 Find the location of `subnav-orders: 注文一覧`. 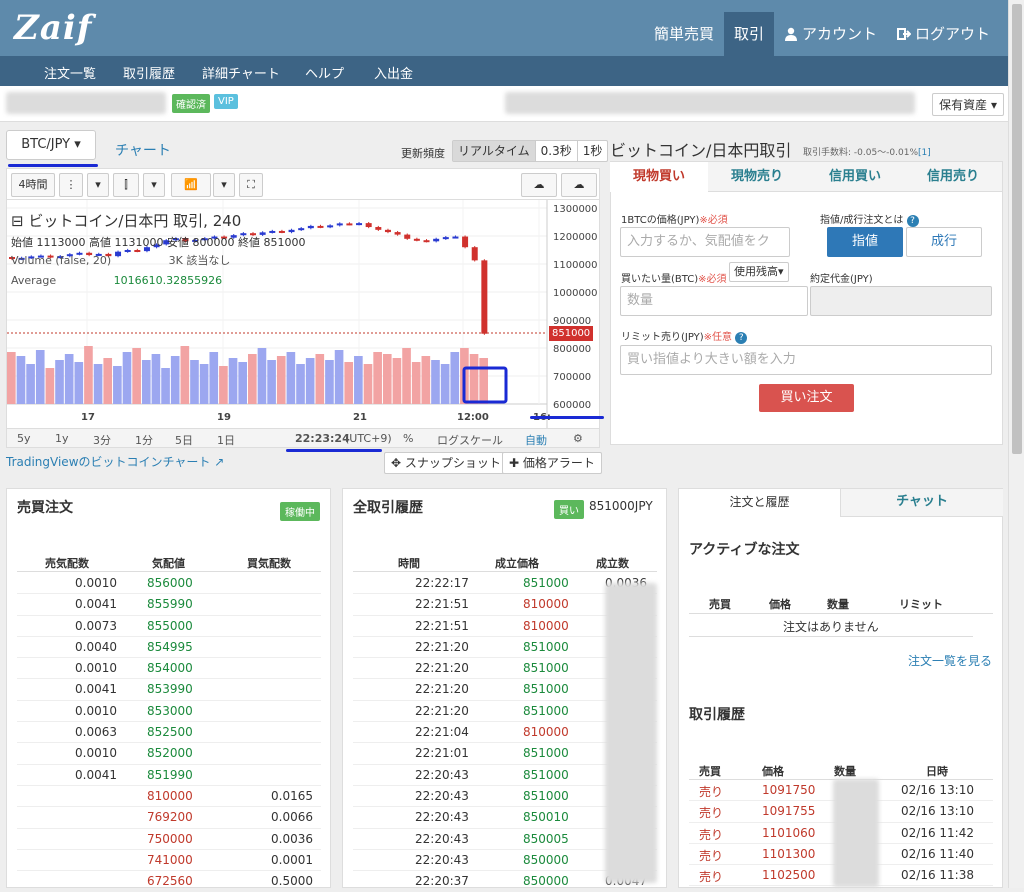

subnav-orders: 注文一覧 is located at coordinates (70, 72).